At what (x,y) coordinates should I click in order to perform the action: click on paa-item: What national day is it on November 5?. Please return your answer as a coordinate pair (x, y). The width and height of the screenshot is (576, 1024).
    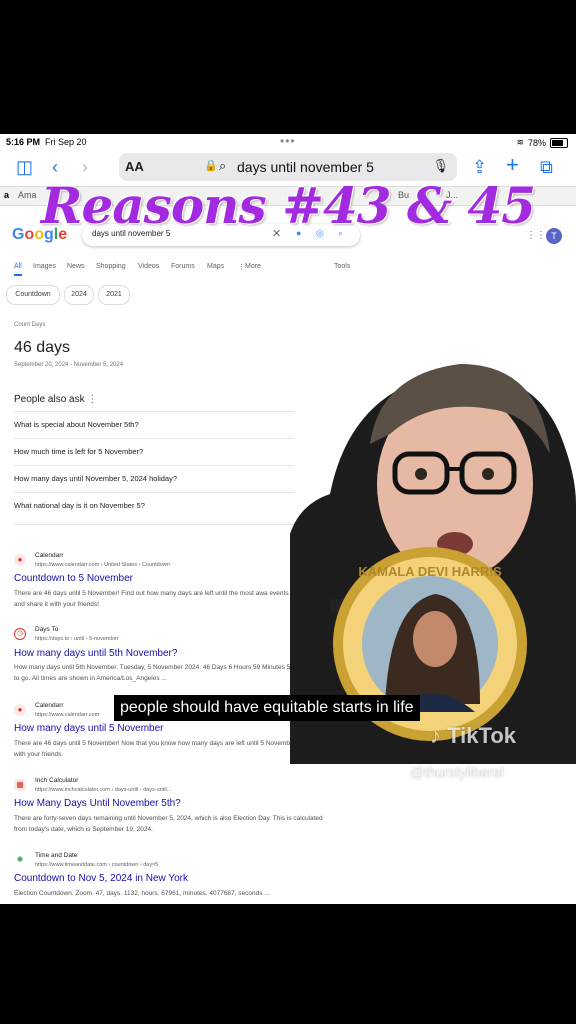
    Looking at the image, I should click on (164, 505).